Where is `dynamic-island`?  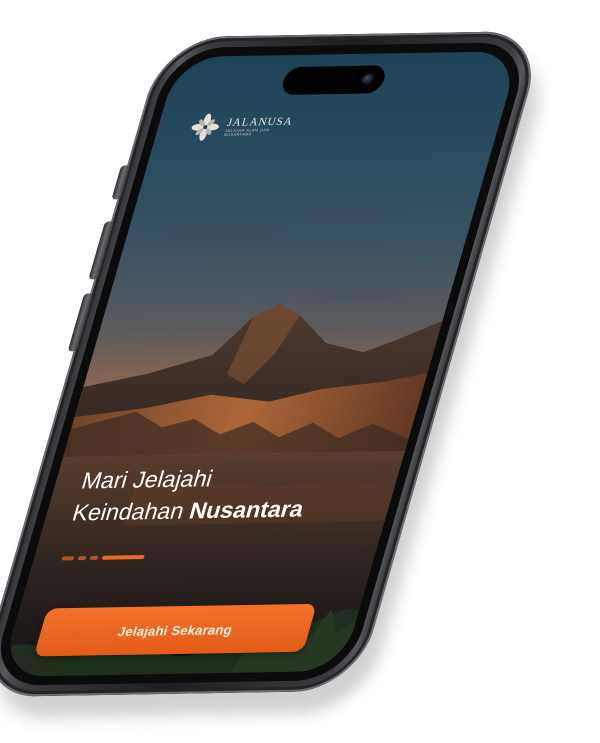 dynamic-island is located at coordinates (334, 80).